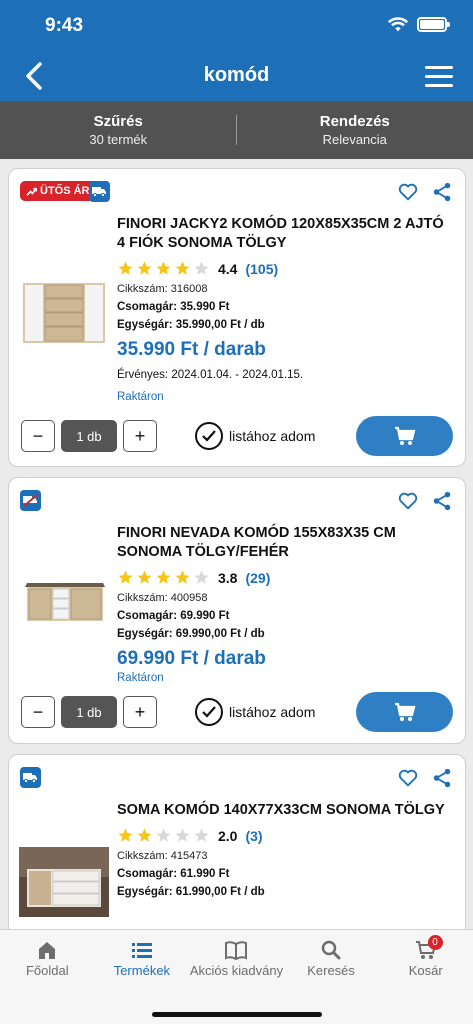  I want to click on hamburger-menu-button, so click(439, 77).